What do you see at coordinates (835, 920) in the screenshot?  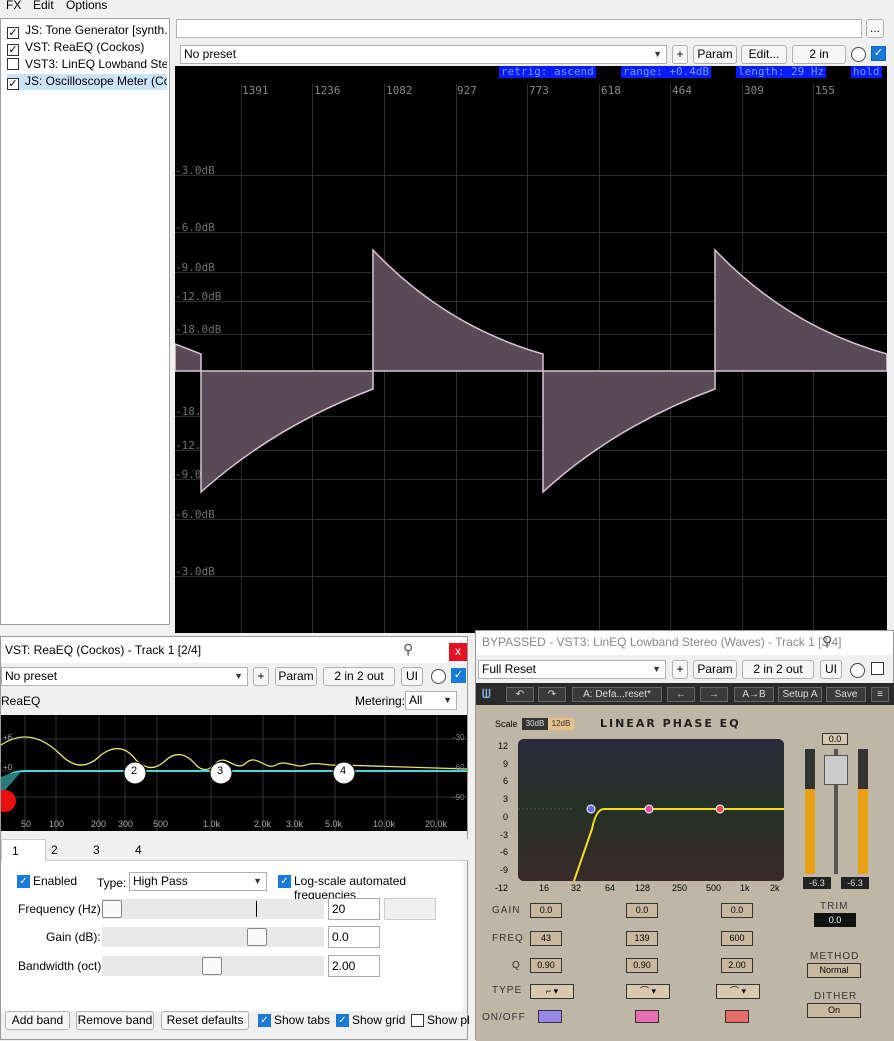 I see `trim-value: 0.0` at bounding box center [835, 920].